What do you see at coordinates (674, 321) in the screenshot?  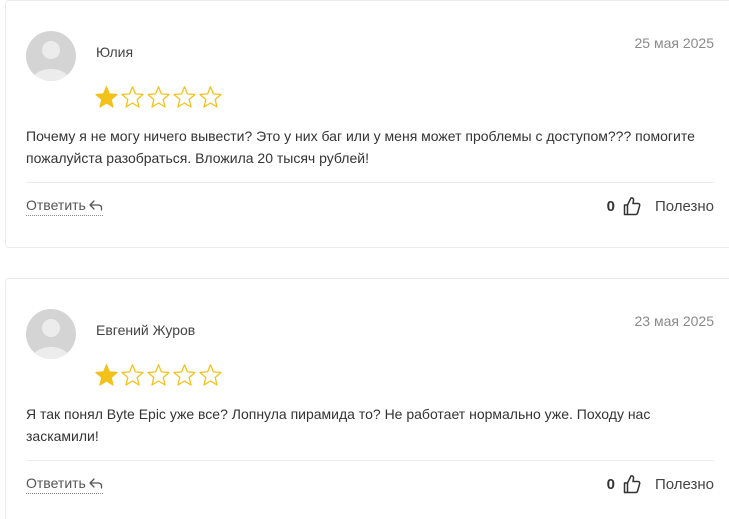 I see `review-date: 23 мая 2025` at bounding box center [674, 321].